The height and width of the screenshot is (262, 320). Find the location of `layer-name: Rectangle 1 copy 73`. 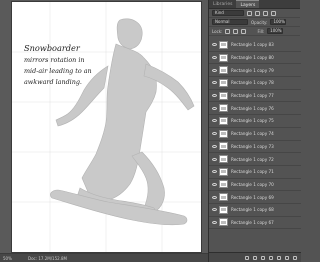

layer-name: Rectangle 1 copy 73 is located at coordinates (252, 146).